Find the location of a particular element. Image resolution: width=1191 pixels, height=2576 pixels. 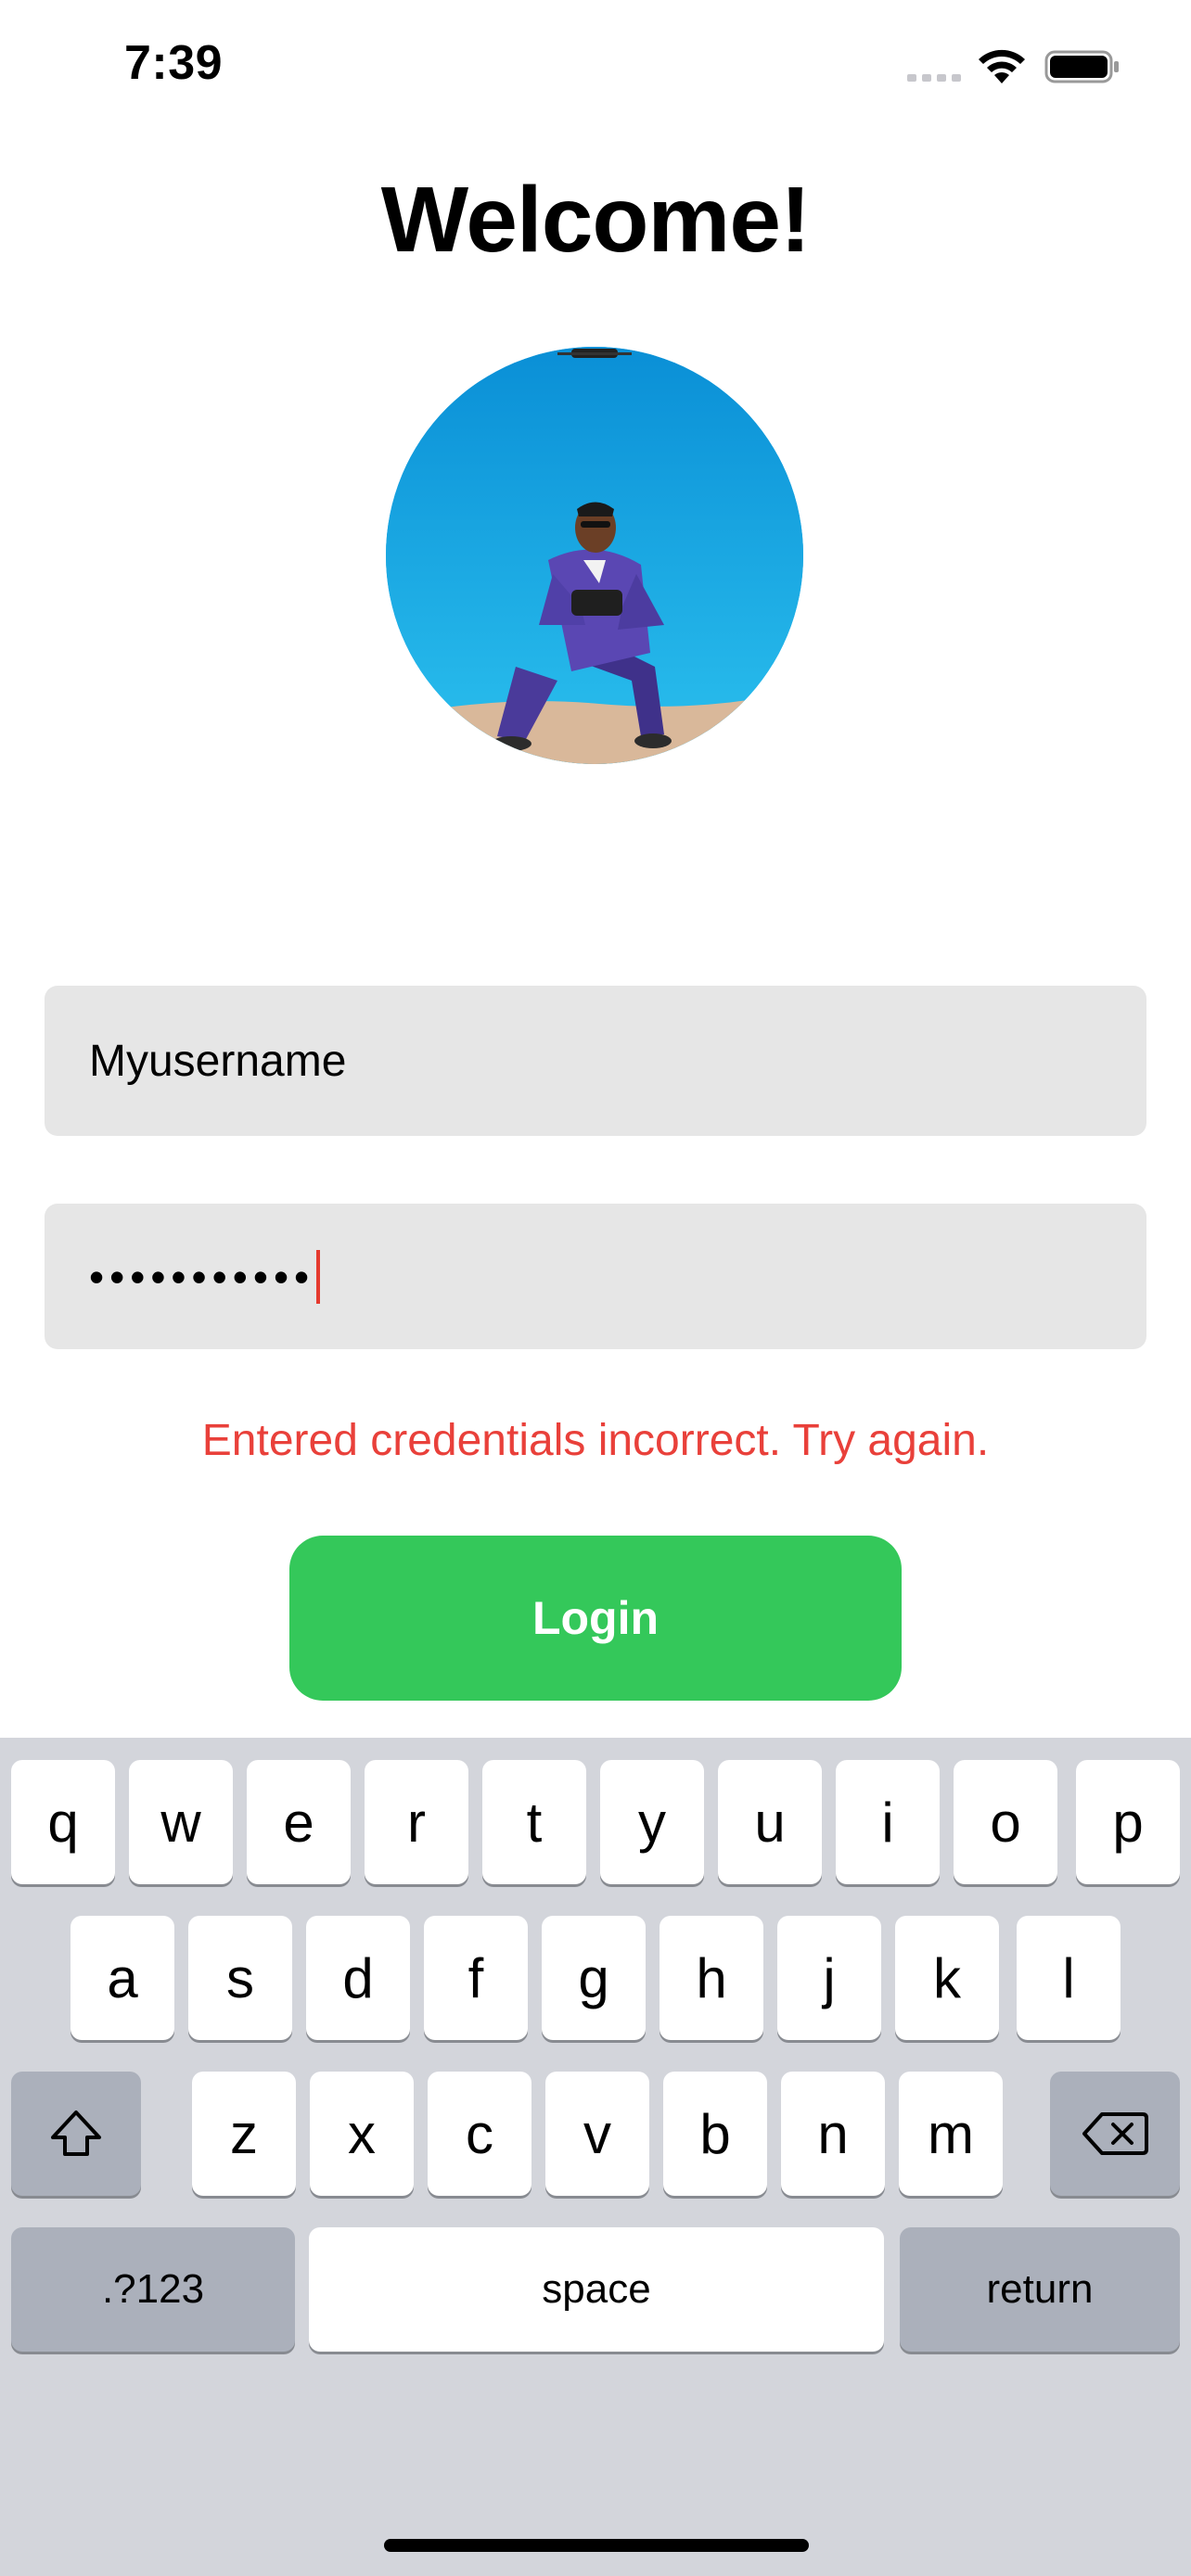

key-f: f is located at coordinates (476, 1978).